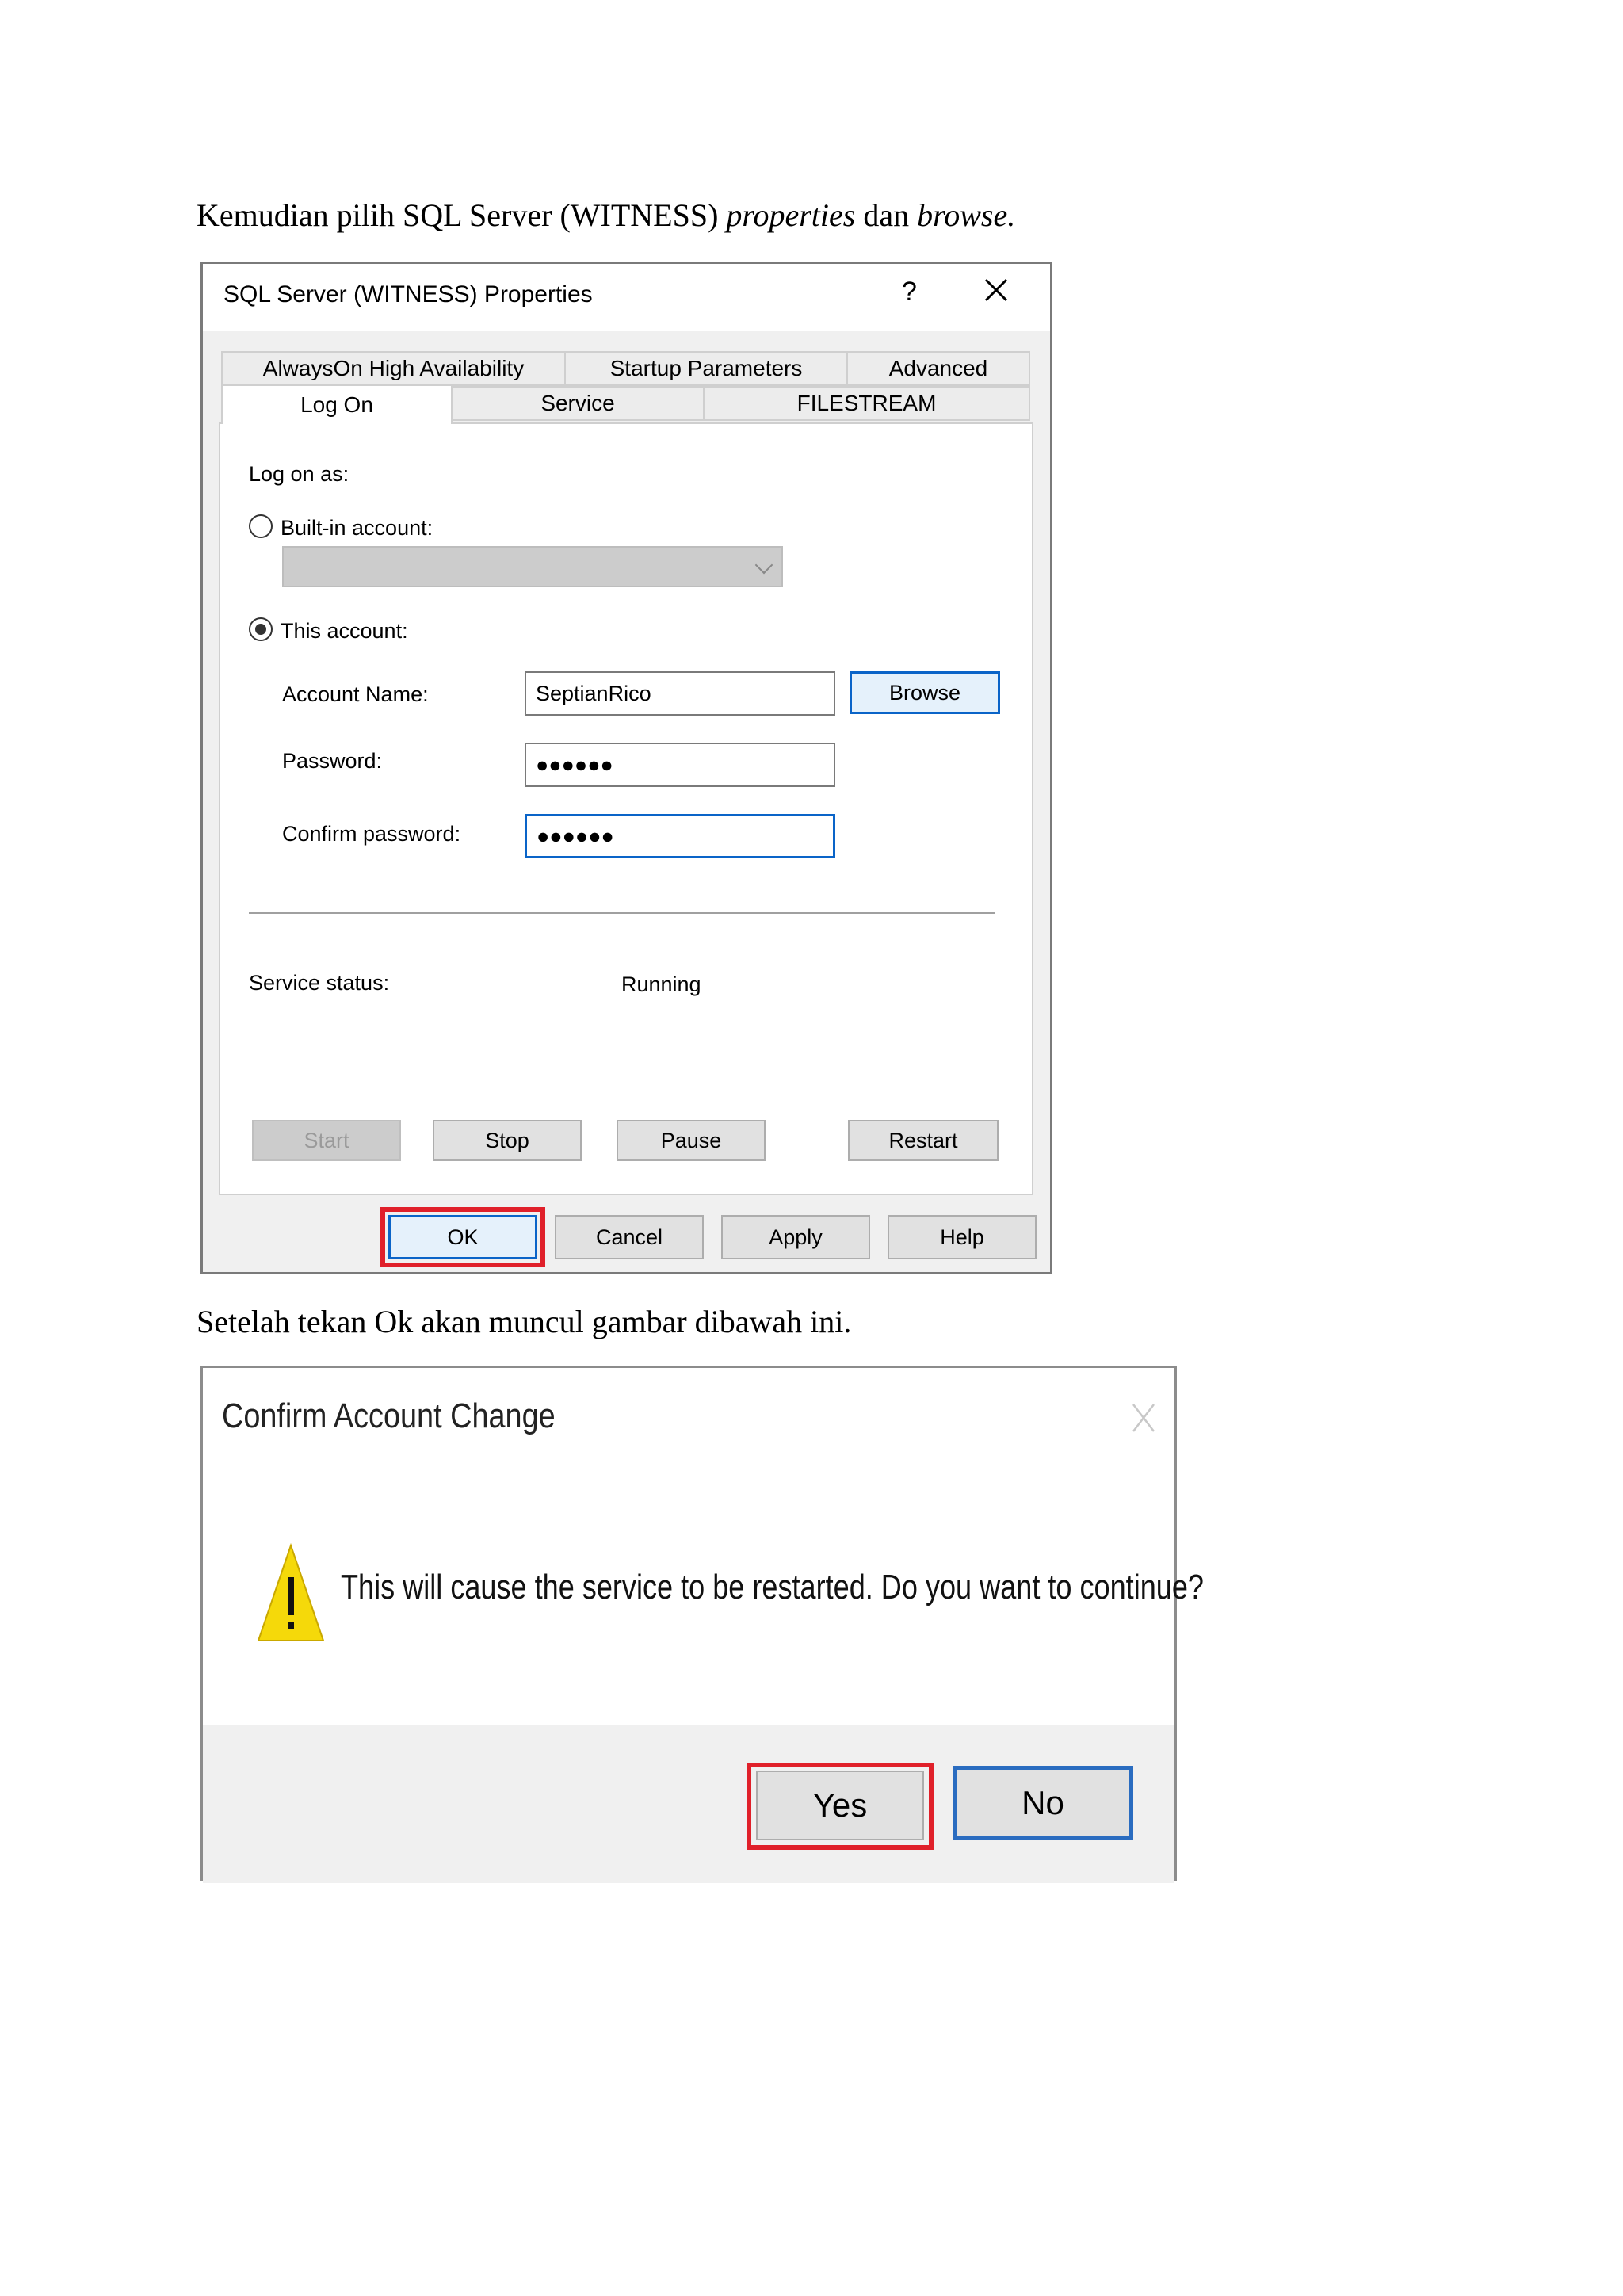  What do you see at coordinates (261, 629) in the screenshot?
I see `this-account-radio` at bounding box center [261, 629].